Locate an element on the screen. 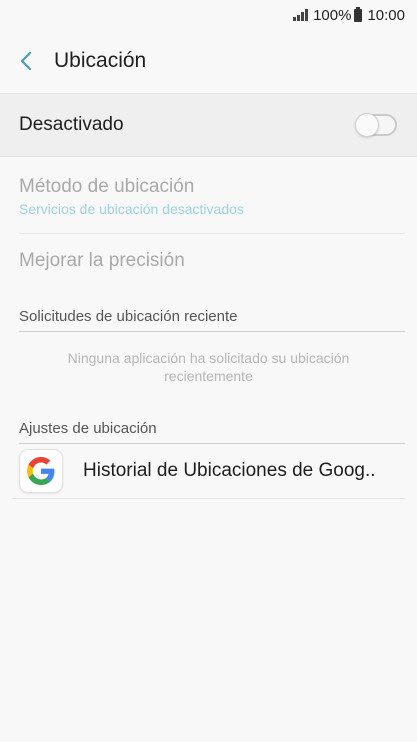  google-location-history-item: Historial de Ubicaciones de Goog.. is located at coordinates (208, 471).